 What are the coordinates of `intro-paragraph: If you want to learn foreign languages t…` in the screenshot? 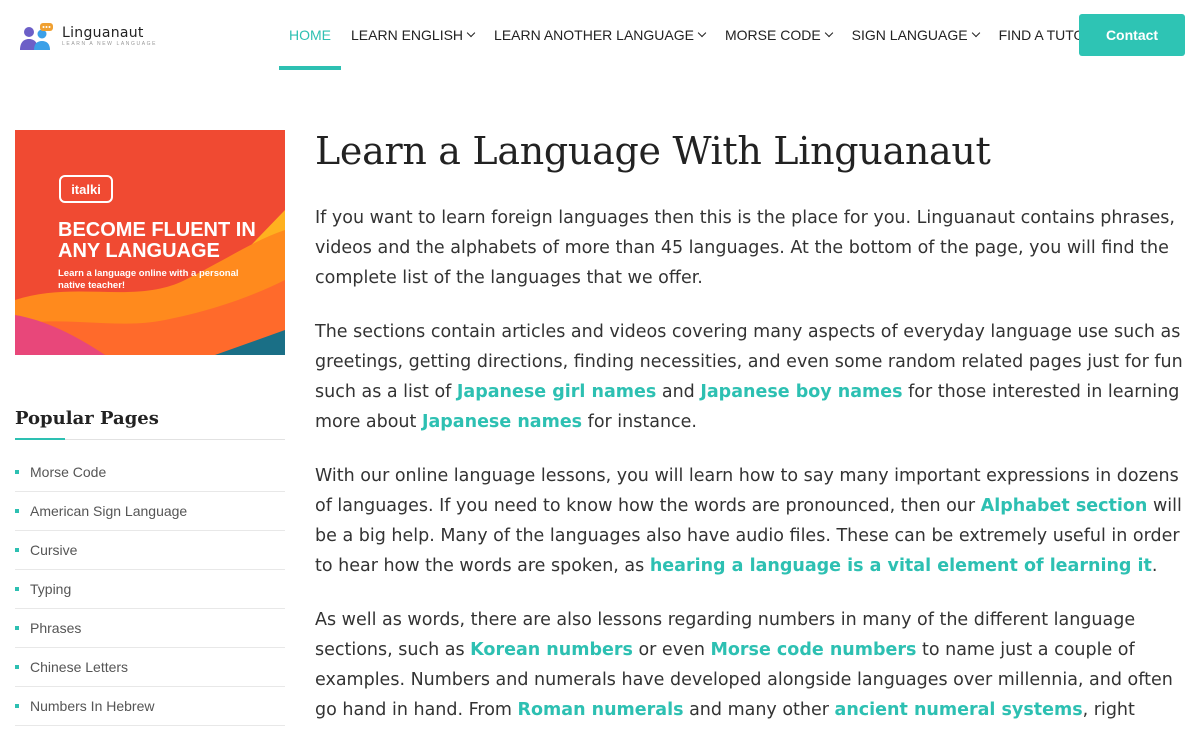 It's located at (745, 248).